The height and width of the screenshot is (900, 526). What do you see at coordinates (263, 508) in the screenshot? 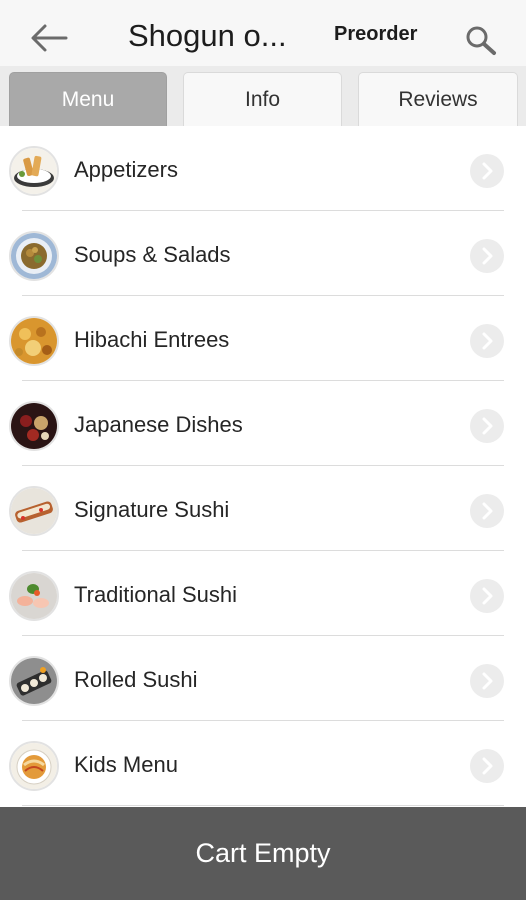
I see `category-row-signature-sushi: Signature Sushi` at bounding box center [263, 508].